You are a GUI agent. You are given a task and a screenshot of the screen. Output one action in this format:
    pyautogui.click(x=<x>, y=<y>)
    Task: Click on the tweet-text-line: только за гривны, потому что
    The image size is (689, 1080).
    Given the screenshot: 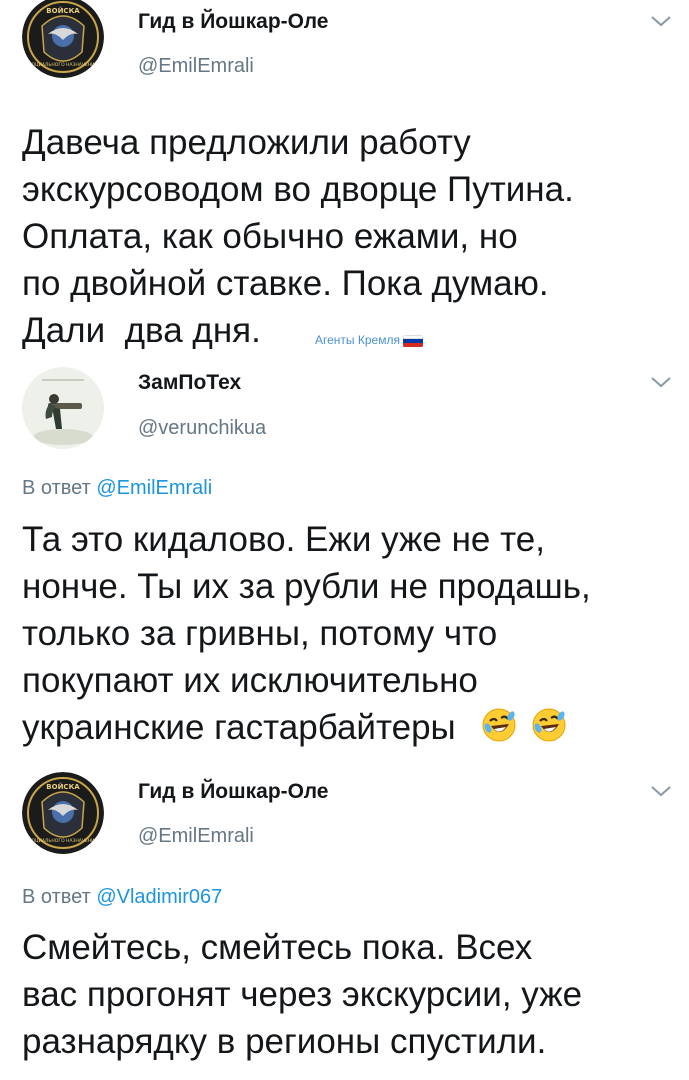 What is the action you would take?
    pyautogui.click(x=260, y=633)
    